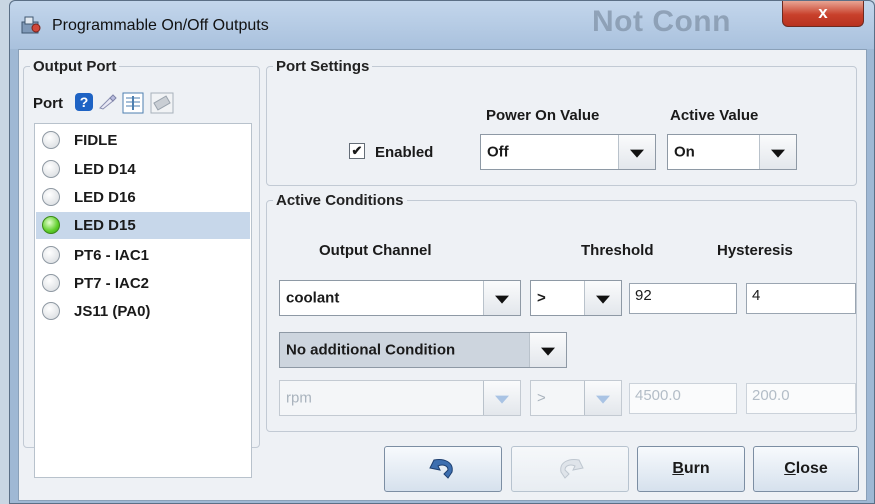 The width and height of the screenshot is (875, 504). What do you see at coordinates (576, 298) in the screenshot?
I see `operator-select: >` at bounding box center [576, 298].